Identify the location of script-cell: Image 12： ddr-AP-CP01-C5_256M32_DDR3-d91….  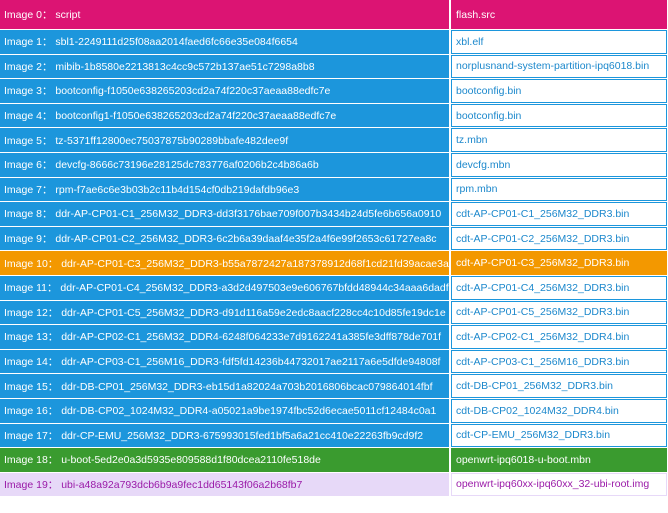
(224, 312).